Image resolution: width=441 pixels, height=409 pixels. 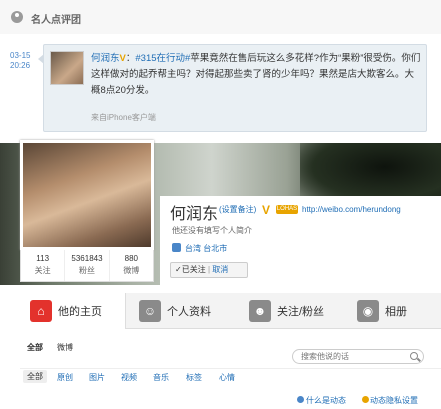 I want to click on comment-colon: ：, so click(x=130, y=58).